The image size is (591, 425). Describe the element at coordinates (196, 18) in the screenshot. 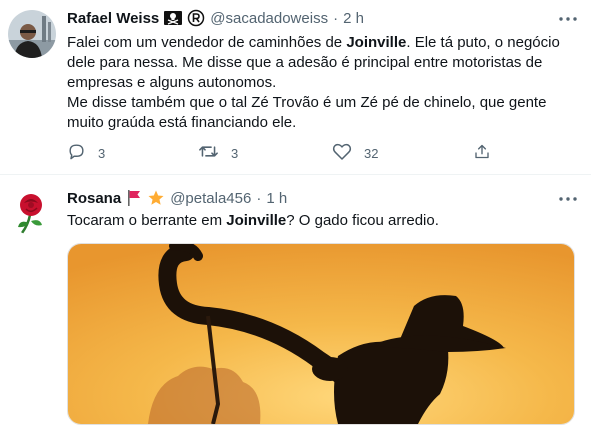

I see `registered-icon` at that location.